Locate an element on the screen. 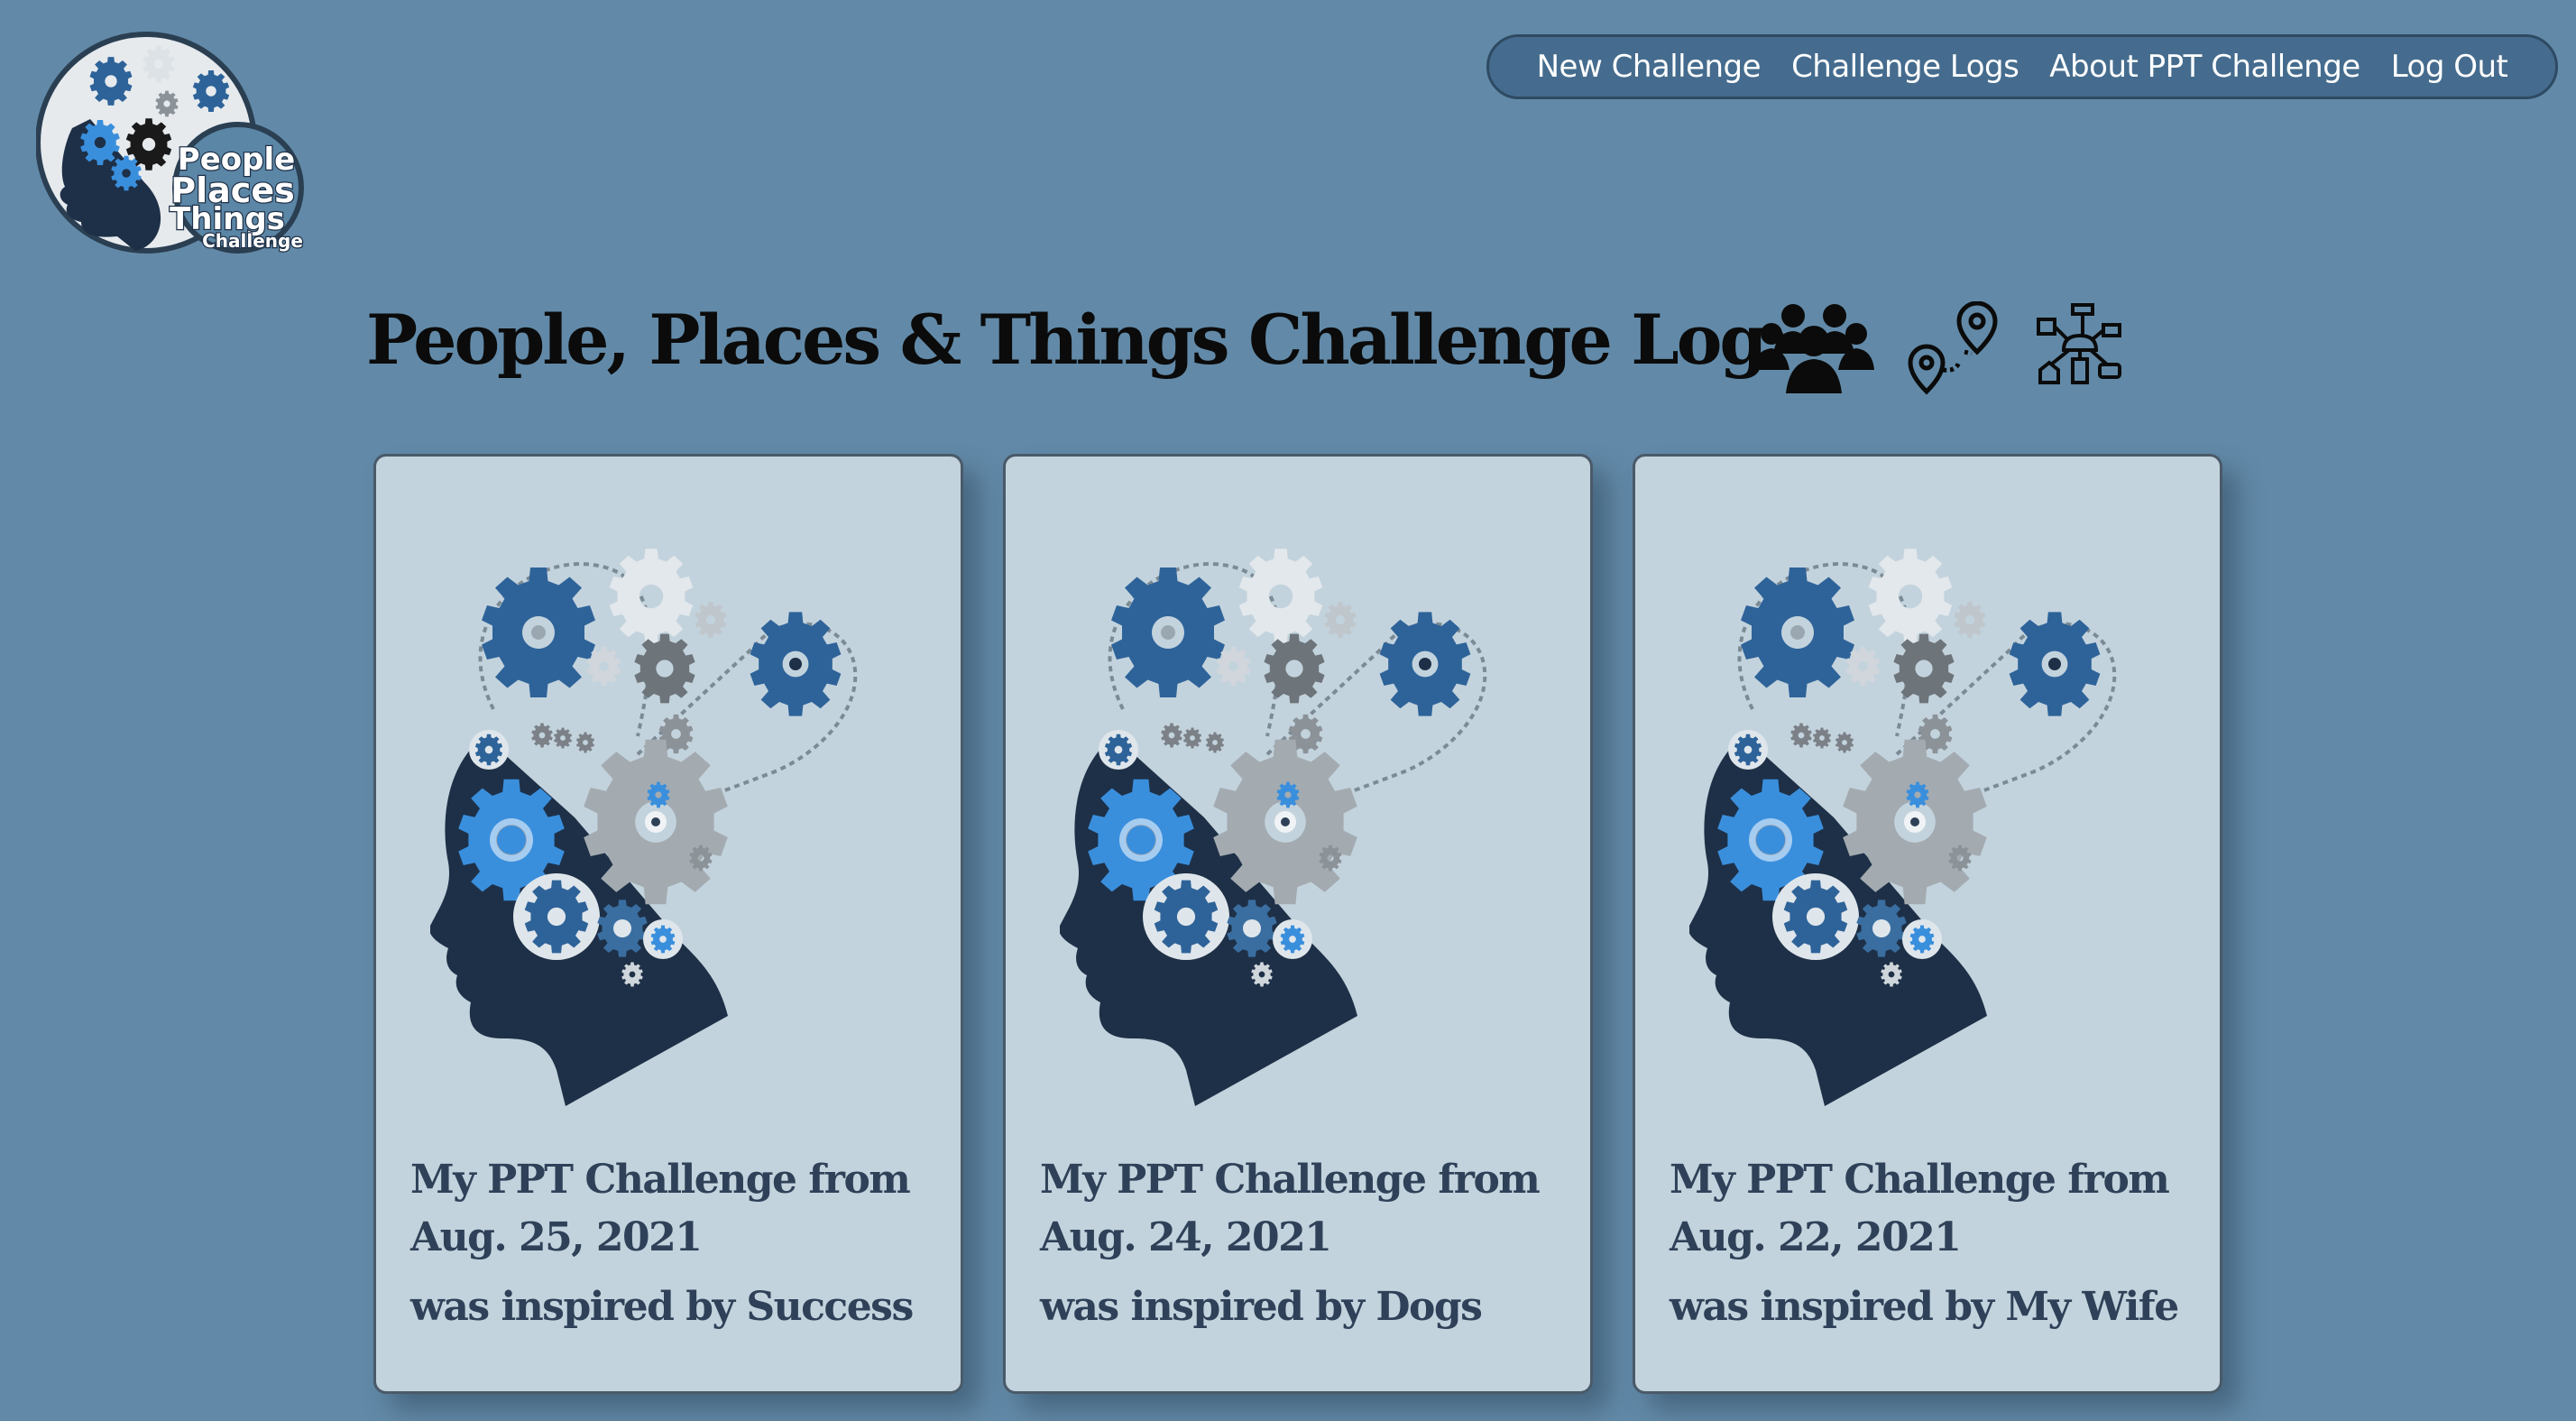  nav-about-ppt-challenge: About PPT Challenge is located at coordinates (2204, 67).